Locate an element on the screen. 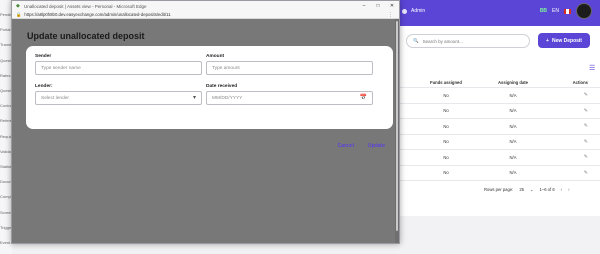 Image resolution: width=600 pixels, height=254 pixels. topbar-right: BB EN is located at coordinates (566, 11).